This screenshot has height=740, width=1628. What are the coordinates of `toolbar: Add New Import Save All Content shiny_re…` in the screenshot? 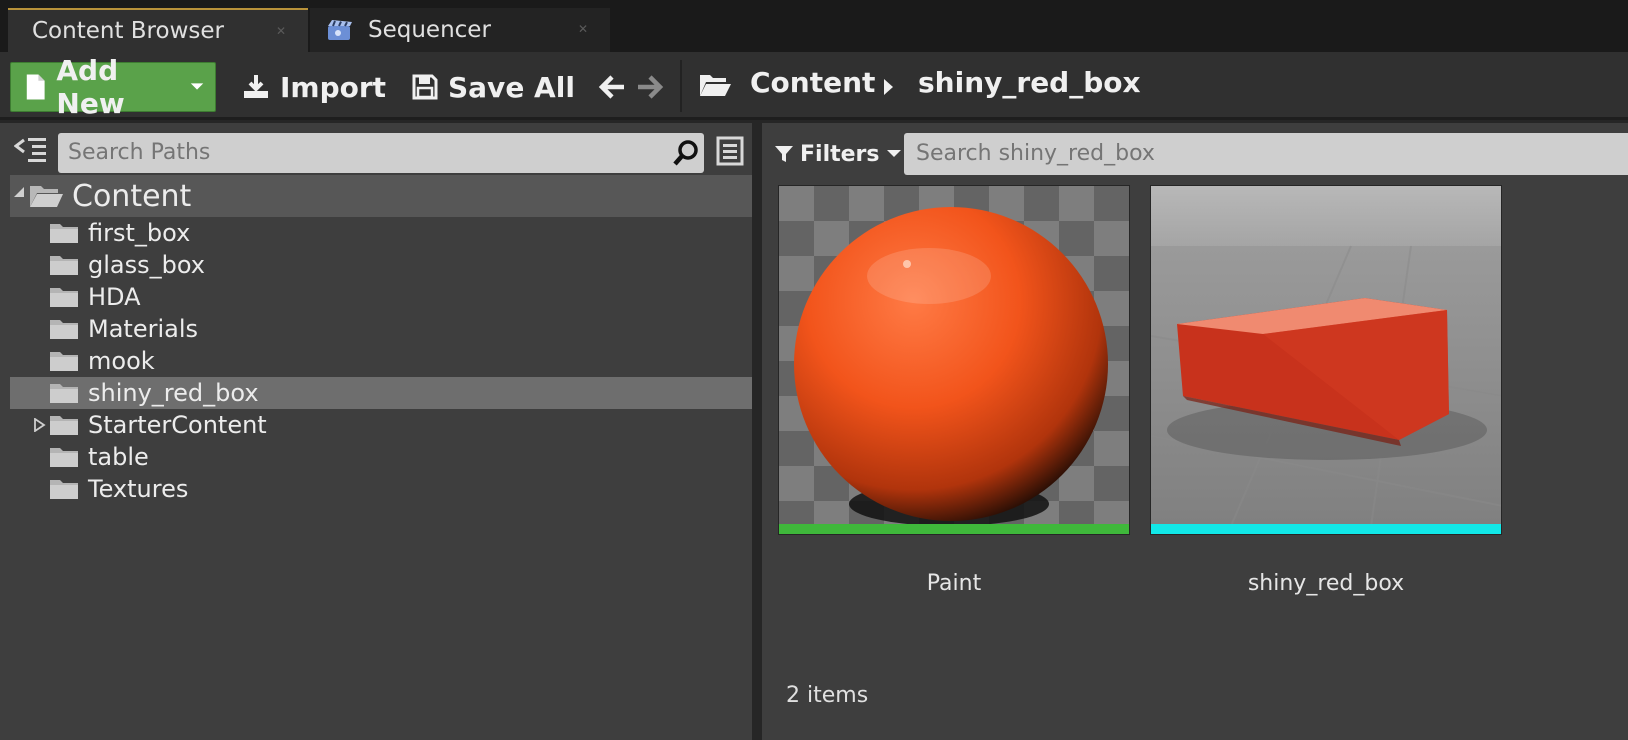 It's located at (814, 86).